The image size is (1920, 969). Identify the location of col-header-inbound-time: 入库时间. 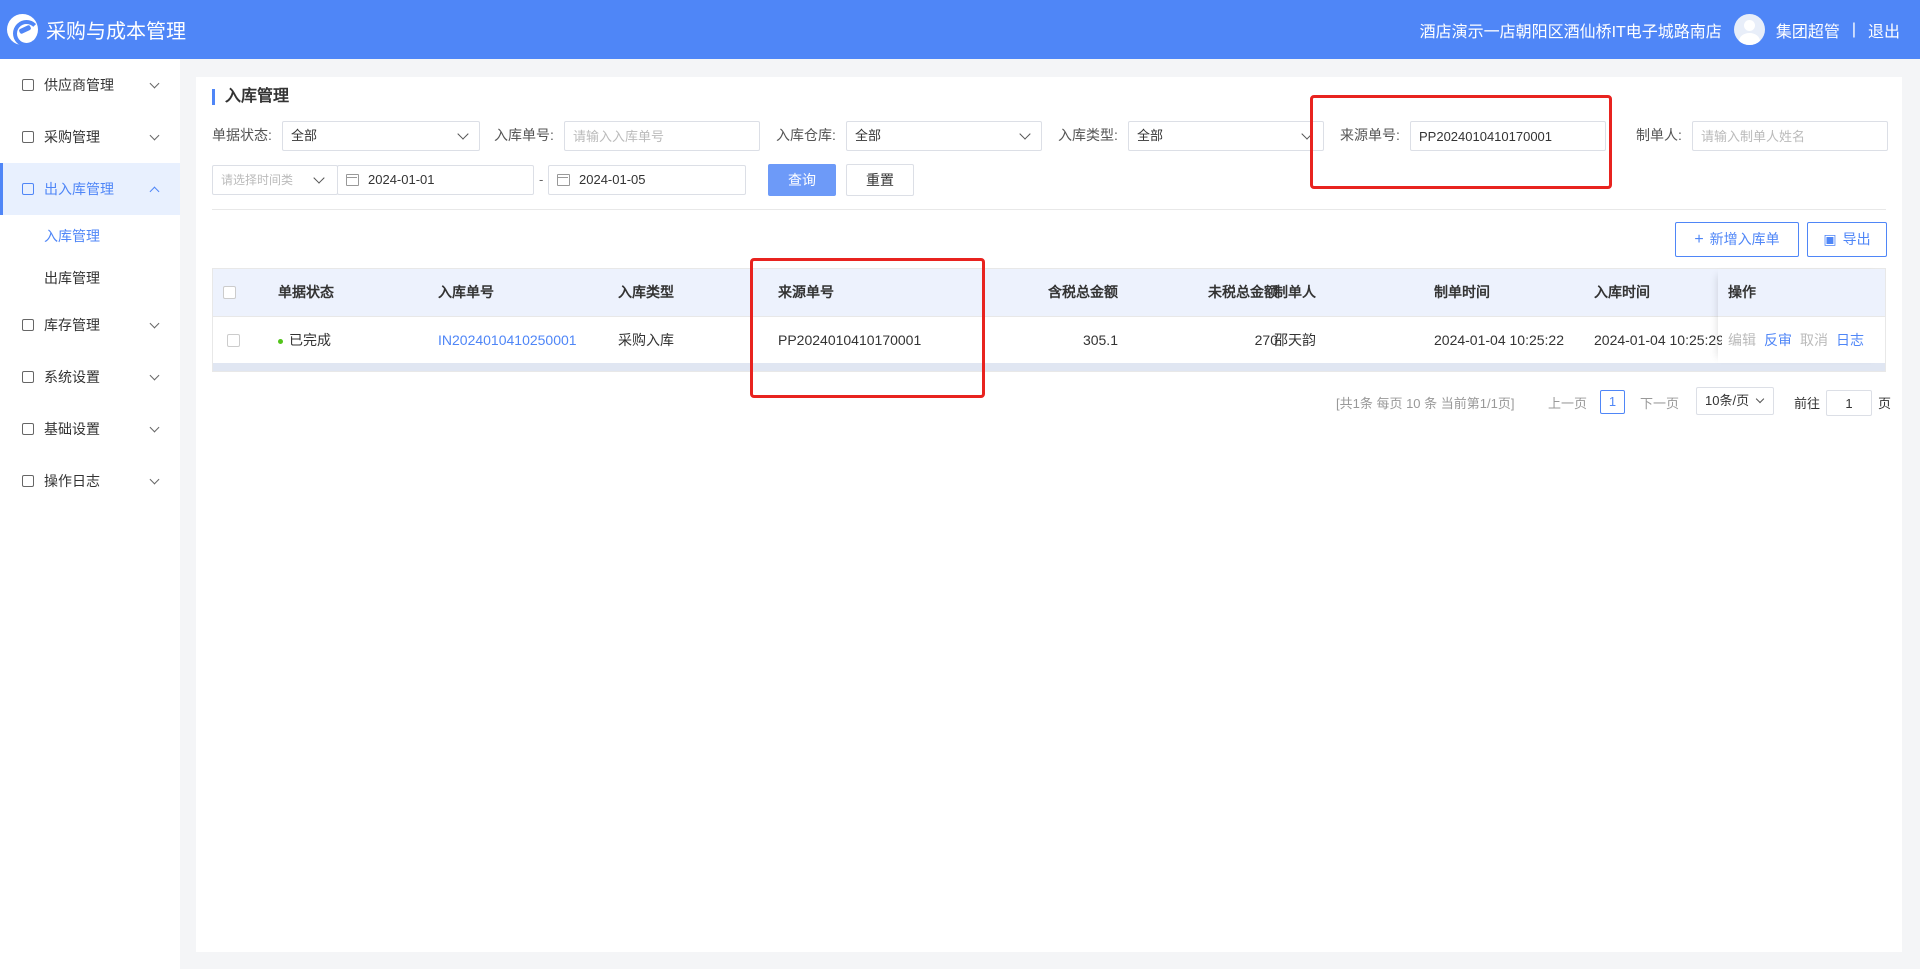
(1622, 292).